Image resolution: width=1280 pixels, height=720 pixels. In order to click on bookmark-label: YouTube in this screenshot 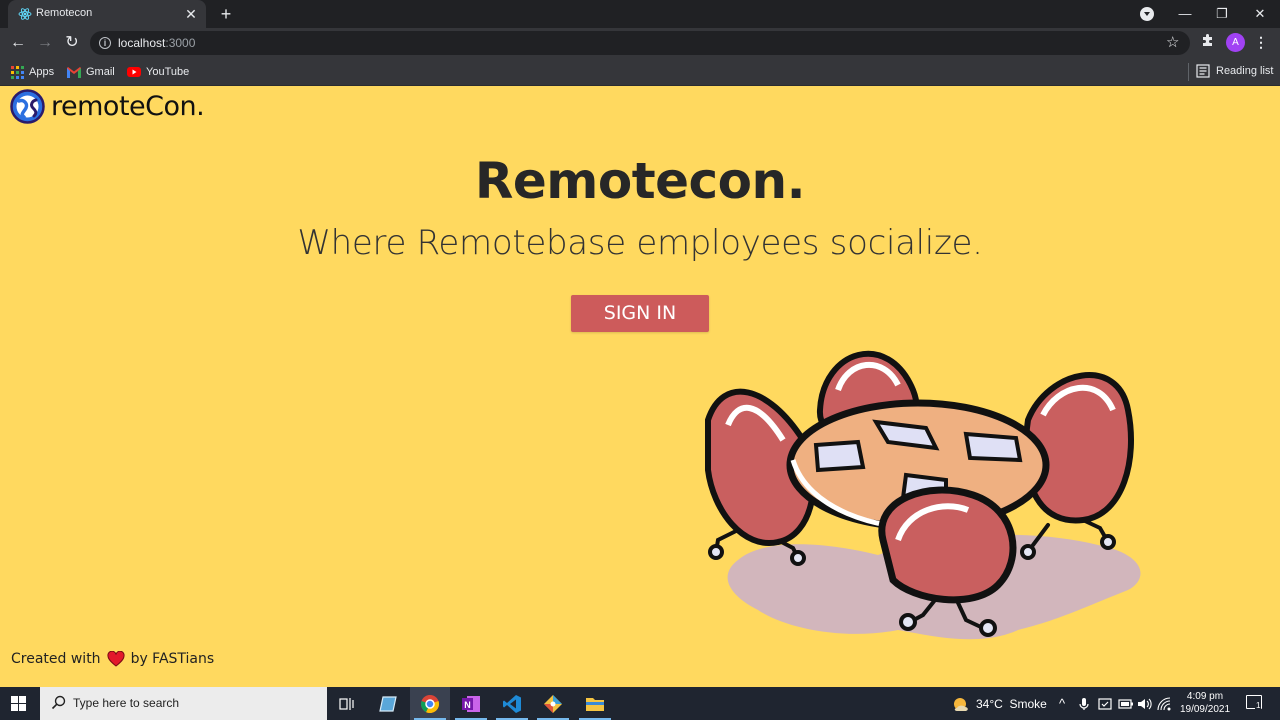, I will do `click(168, 72)`.